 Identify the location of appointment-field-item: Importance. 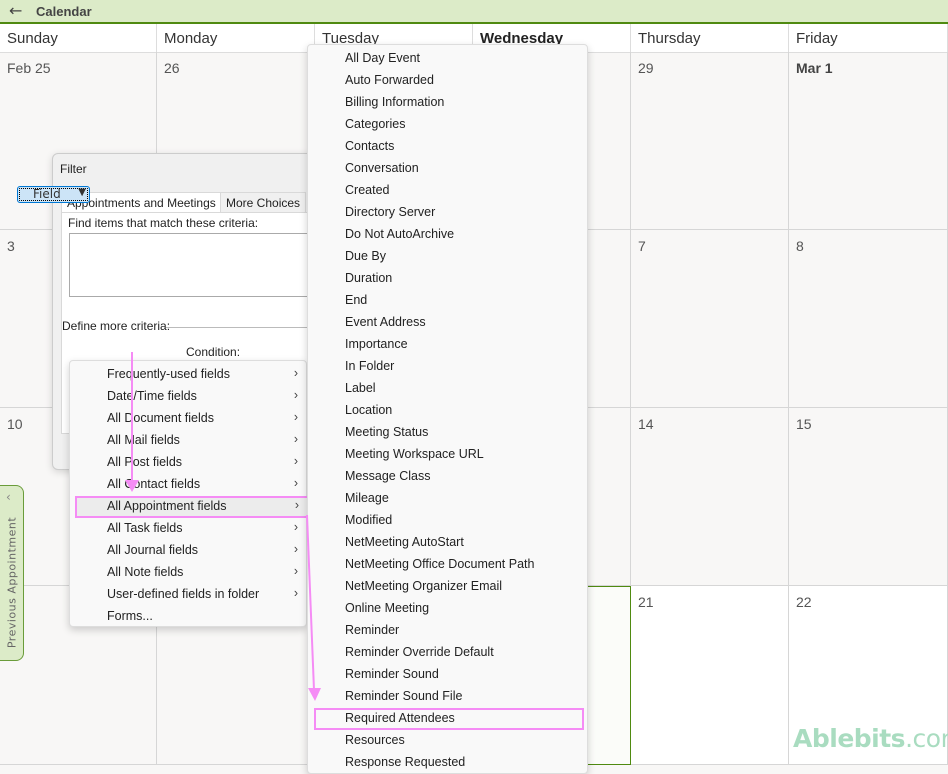
(447, 345).